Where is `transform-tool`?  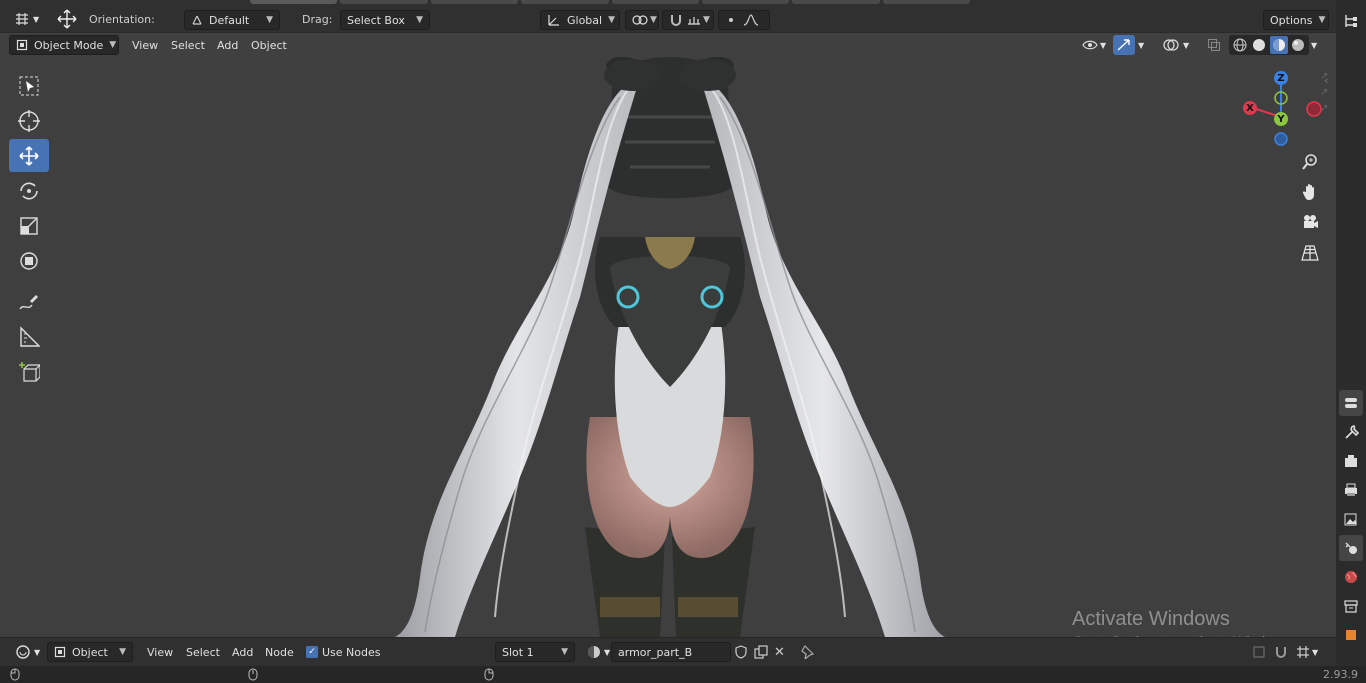 transform-tool is located at coordinates (29, 260).